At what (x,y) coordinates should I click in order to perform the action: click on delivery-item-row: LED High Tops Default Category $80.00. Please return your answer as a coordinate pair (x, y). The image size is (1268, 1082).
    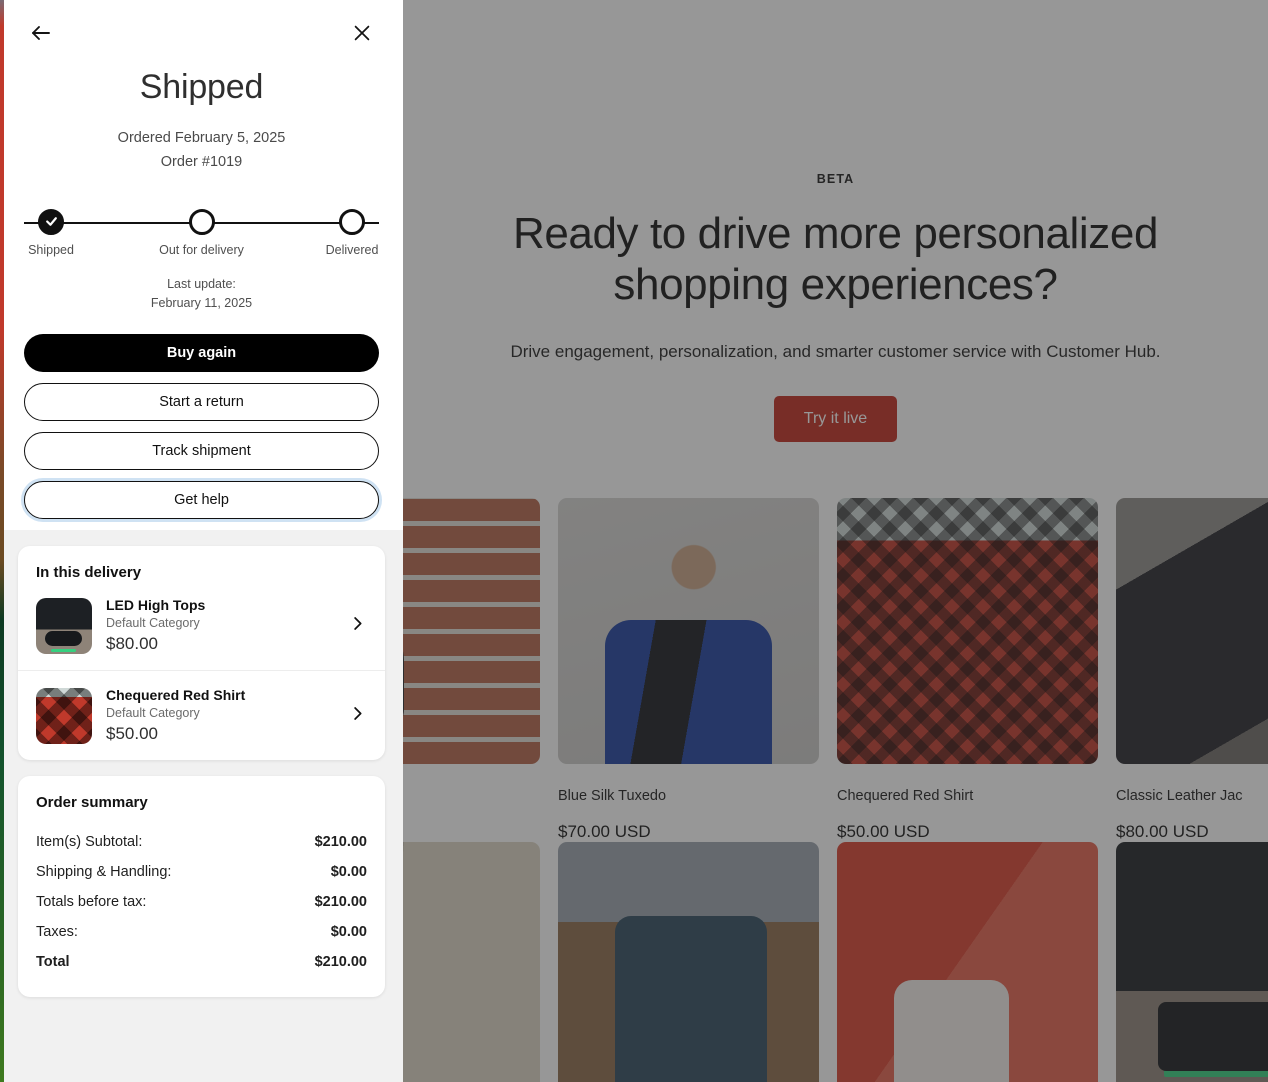
    Looking at the image, I should click on (201, 625).